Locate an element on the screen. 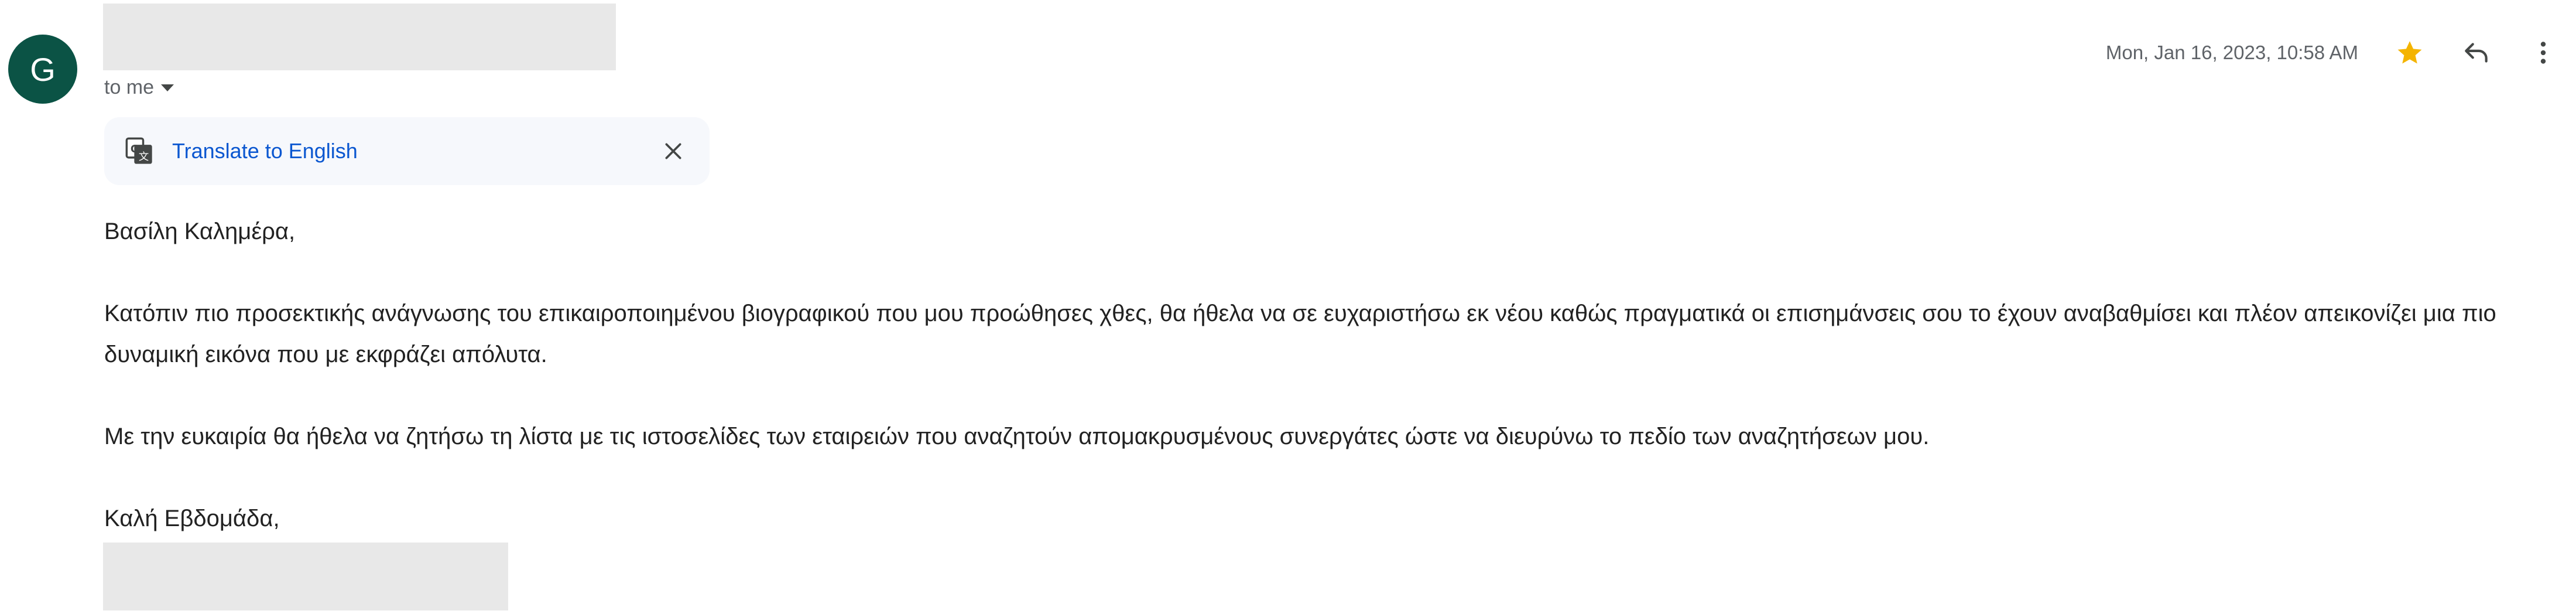 This screenshot has width=2576, height=614. sender-avatar: G is located at coordinates (42, 69).